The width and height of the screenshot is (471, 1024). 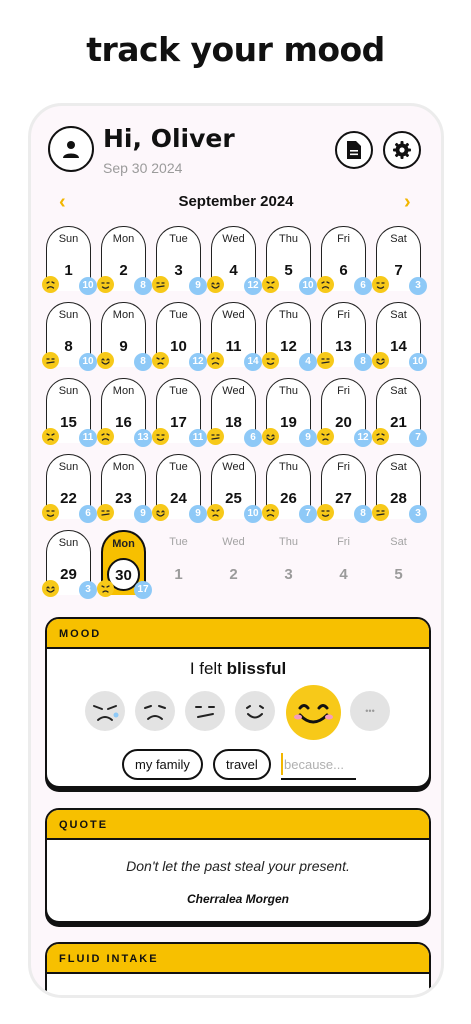 I want to click on entry-count-badge: 17, so click(x=143, y=590).